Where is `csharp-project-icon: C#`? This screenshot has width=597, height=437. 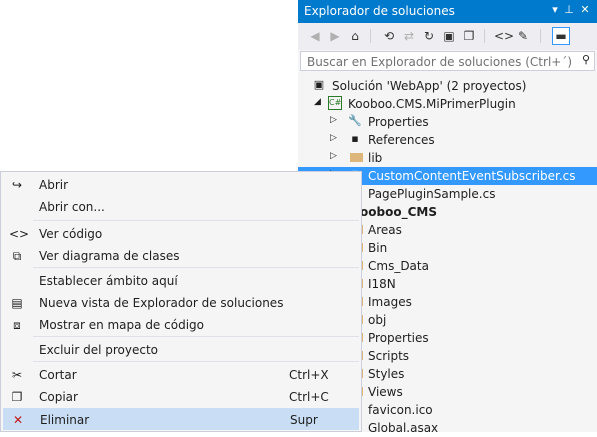
csharp-project-icon: C# is located at coordinates (335, 103).